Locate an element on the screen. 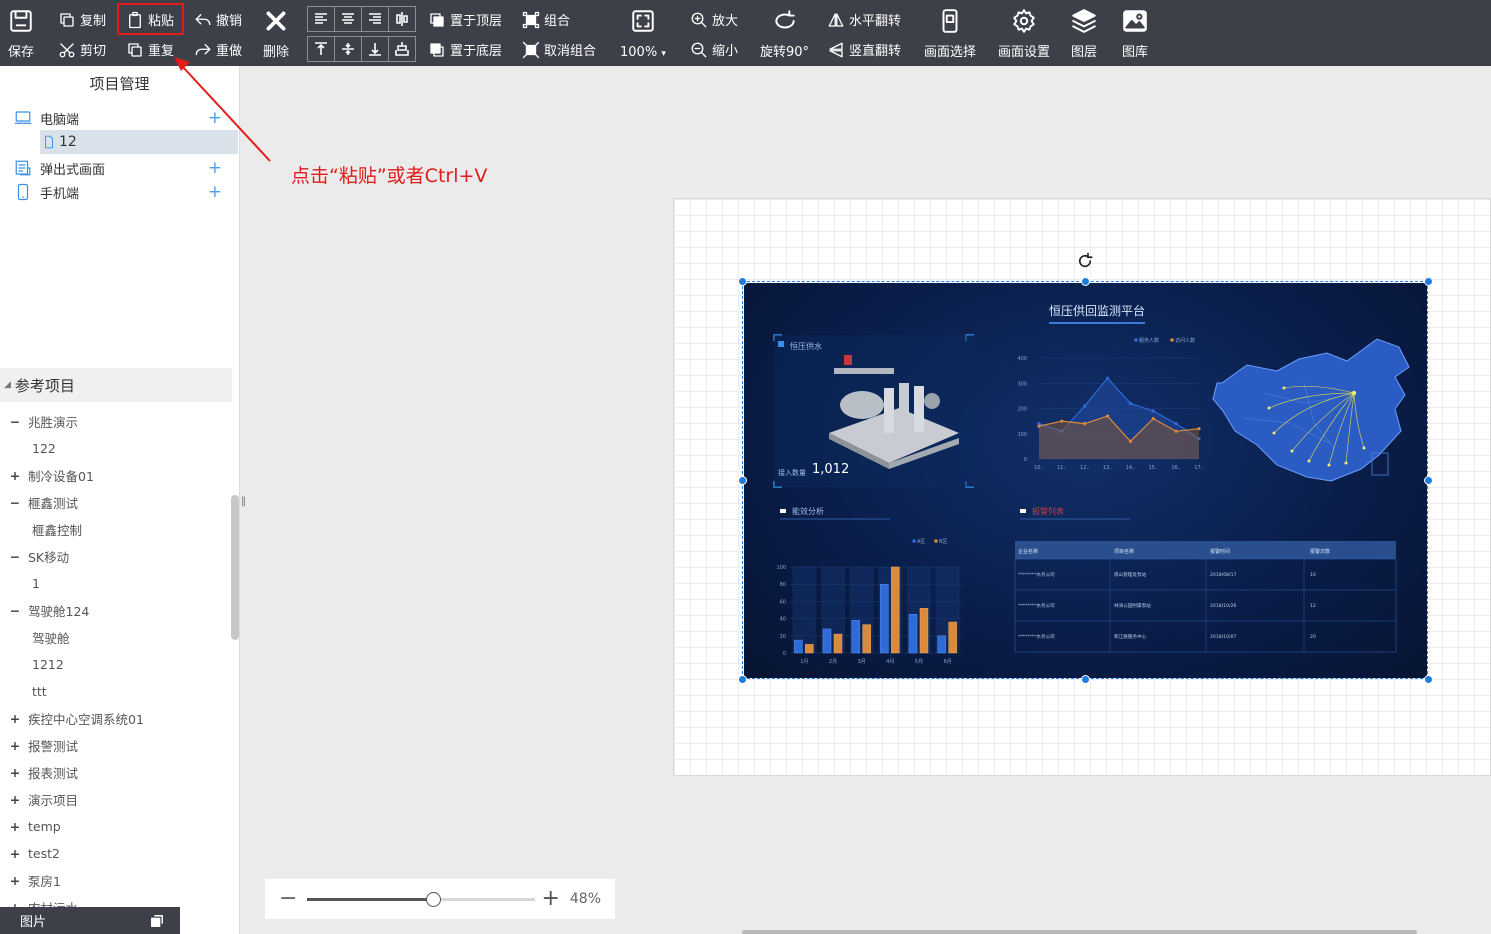 The width and height of the screenshot is (1491, 934). reference-item: + 制冷设备01 is located at coordinates (47, 475).